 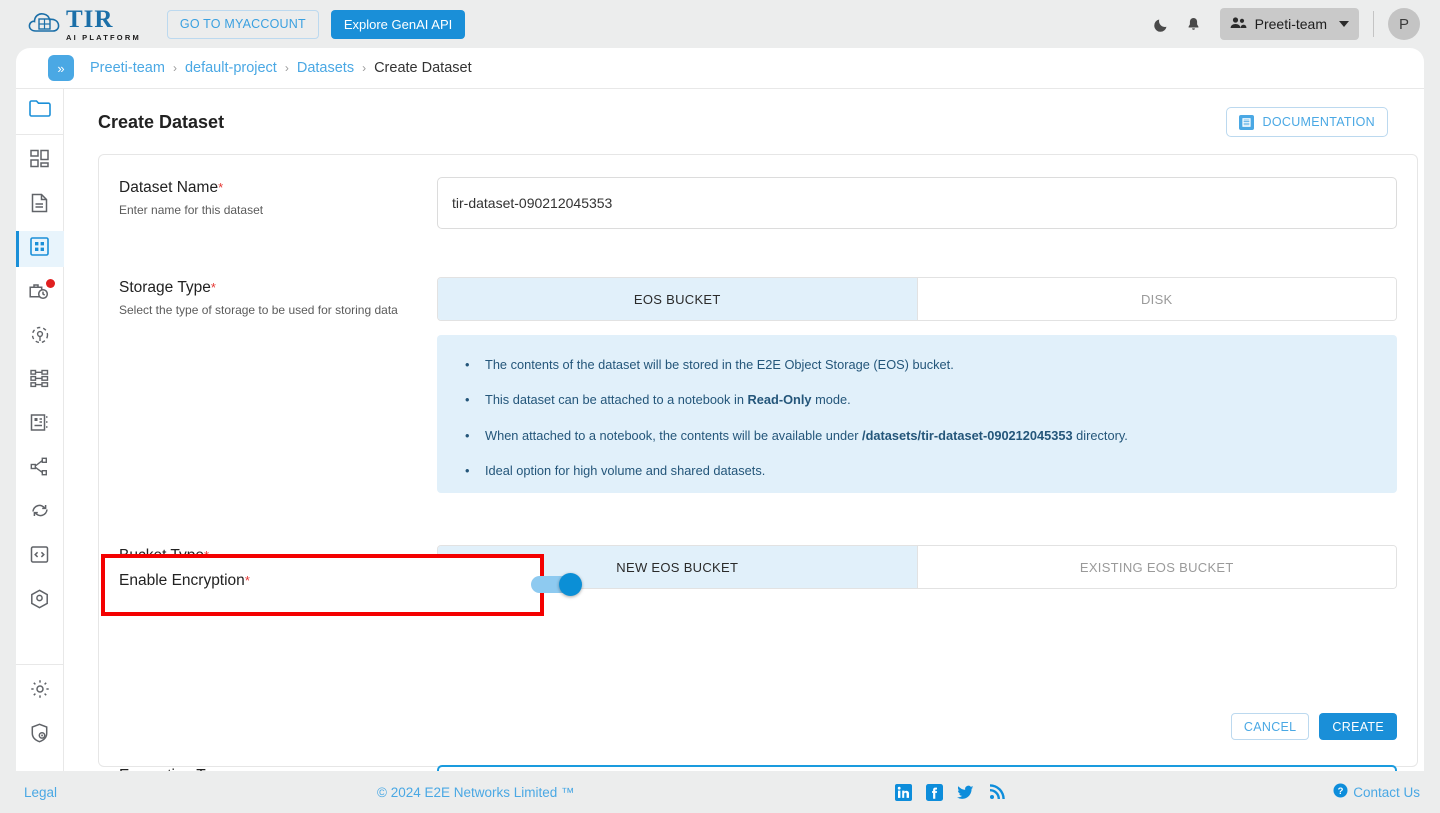 I want to click on share-nodes-icon, so click(x=39, y=469).